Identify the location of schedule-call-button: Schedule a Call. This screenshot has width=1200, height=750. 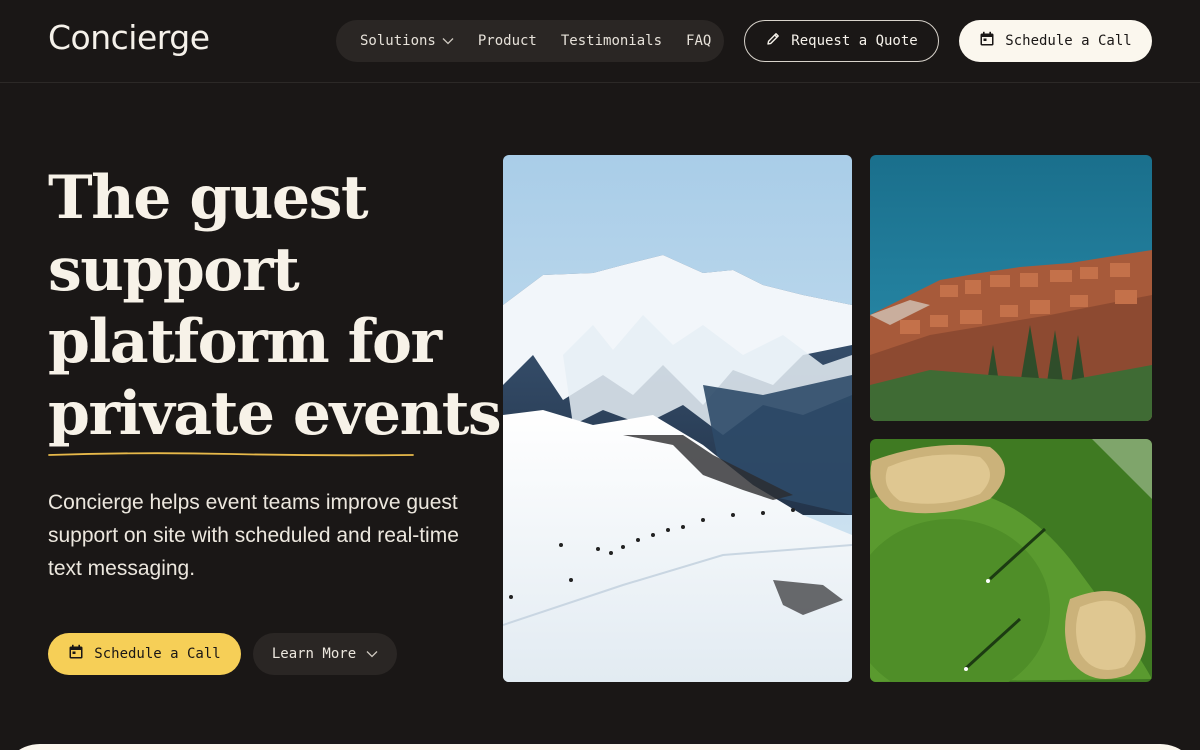
(144, 654).